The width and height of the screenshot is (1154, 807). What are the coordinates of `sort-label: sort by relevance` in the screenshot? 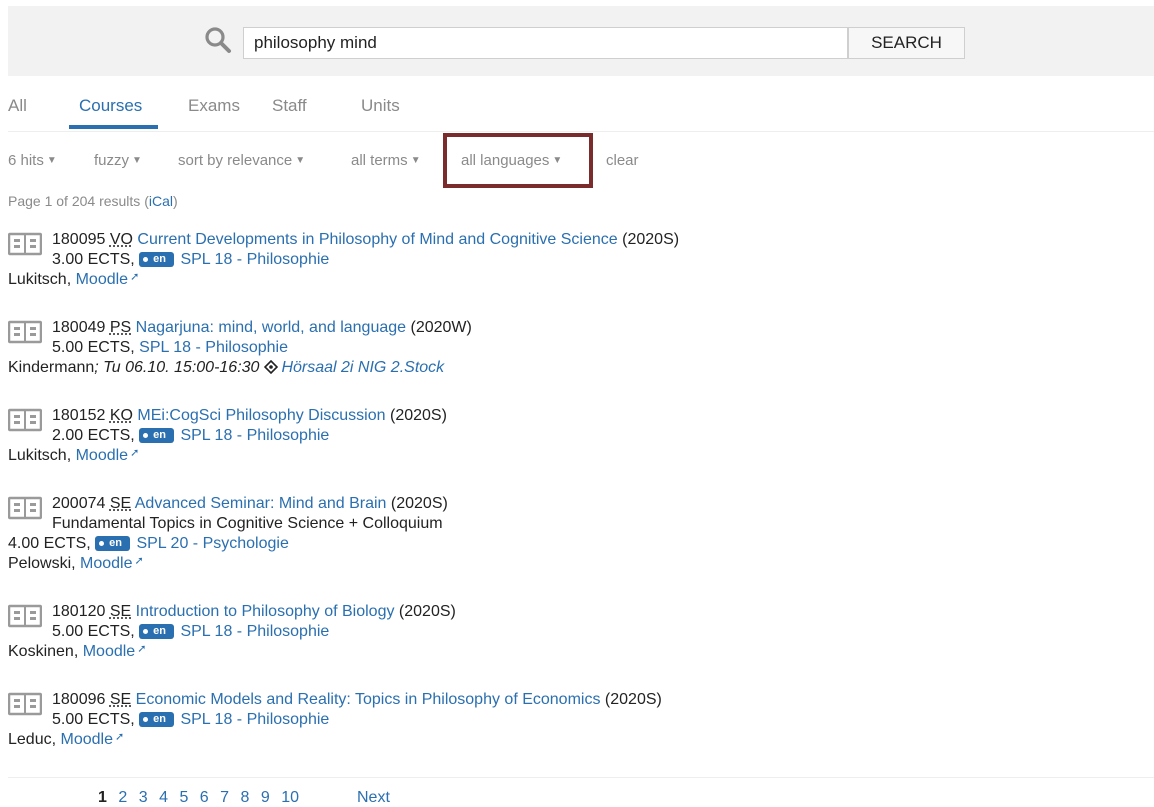 It's located at (235, 160).